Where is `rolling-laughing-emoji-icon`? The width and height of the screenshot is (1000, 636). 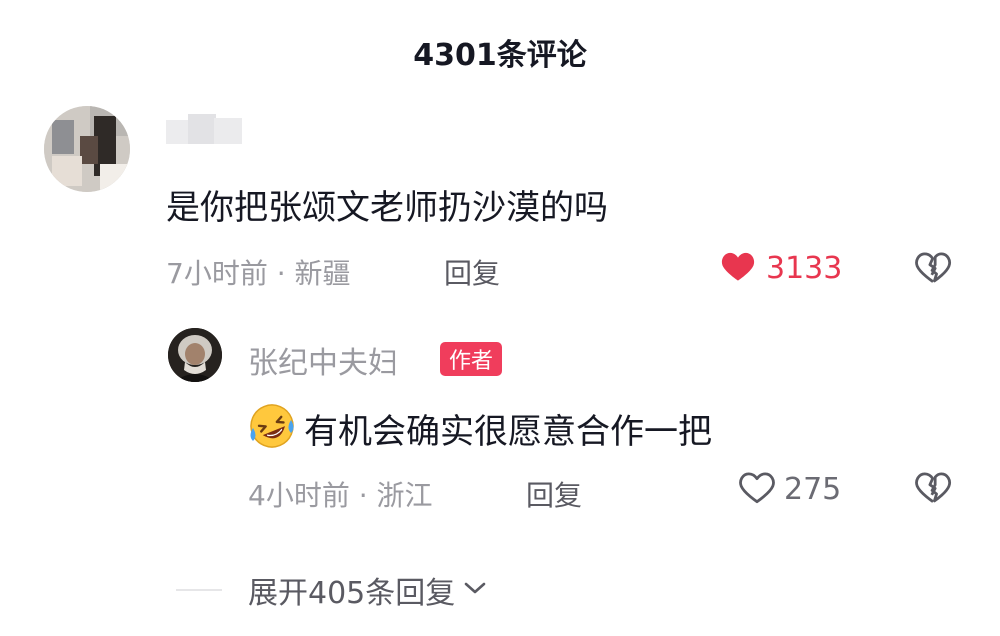
rolling-laughing-emoji-icon is located at coordinates (272, 428).